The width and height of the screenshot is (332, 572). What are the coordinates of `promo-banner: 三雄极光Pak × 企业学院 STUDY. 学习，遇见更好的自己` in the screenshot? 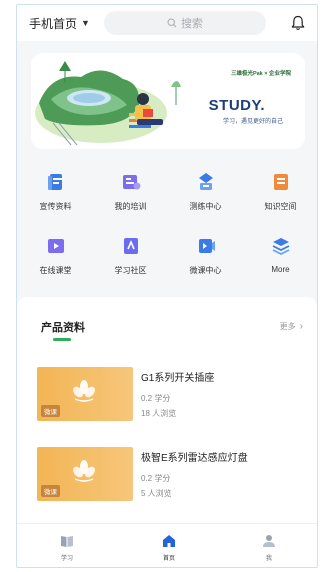 It's located at (168, 101).